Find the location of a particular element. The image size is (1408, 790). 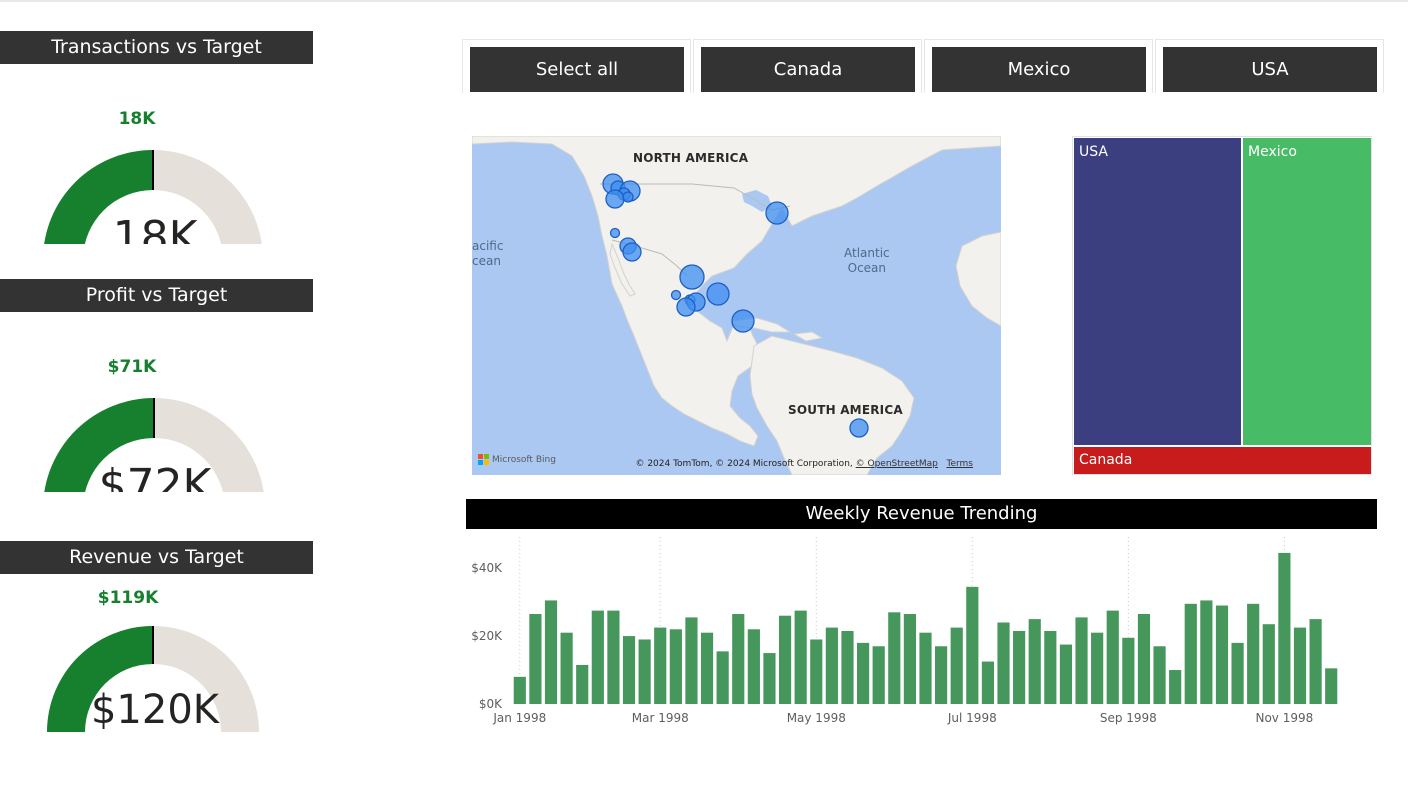

treemap-tile-canada: Canada is located at coordinates (1222, 460).